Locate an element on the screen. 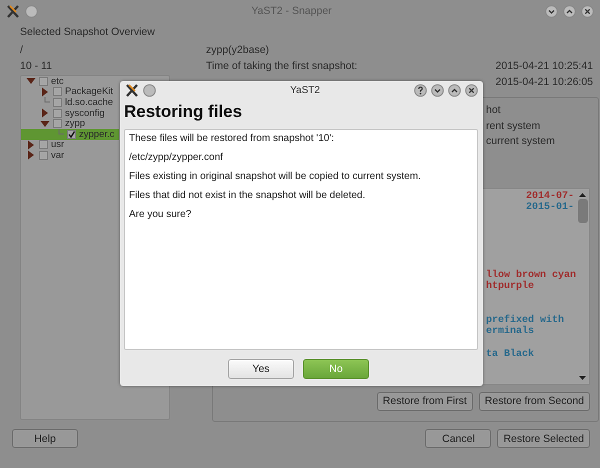  time-value: 2015-04-21 10:26:05 is located at coordinates (545, 82).